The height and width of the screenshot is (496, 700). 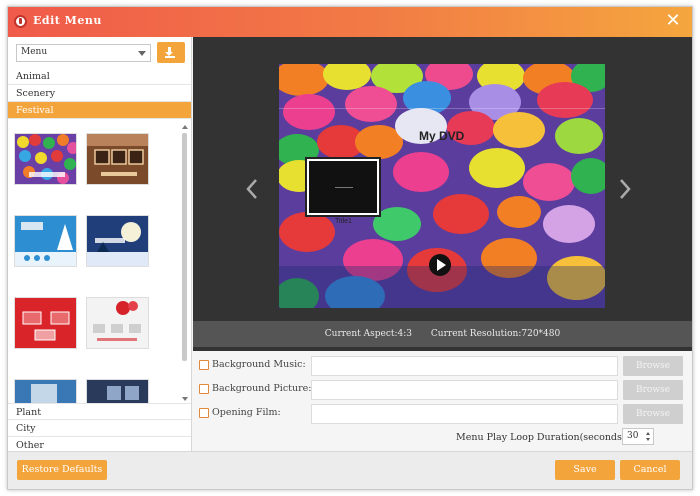 I want to click on category-festival: Festival, so click(x=99, y=110).